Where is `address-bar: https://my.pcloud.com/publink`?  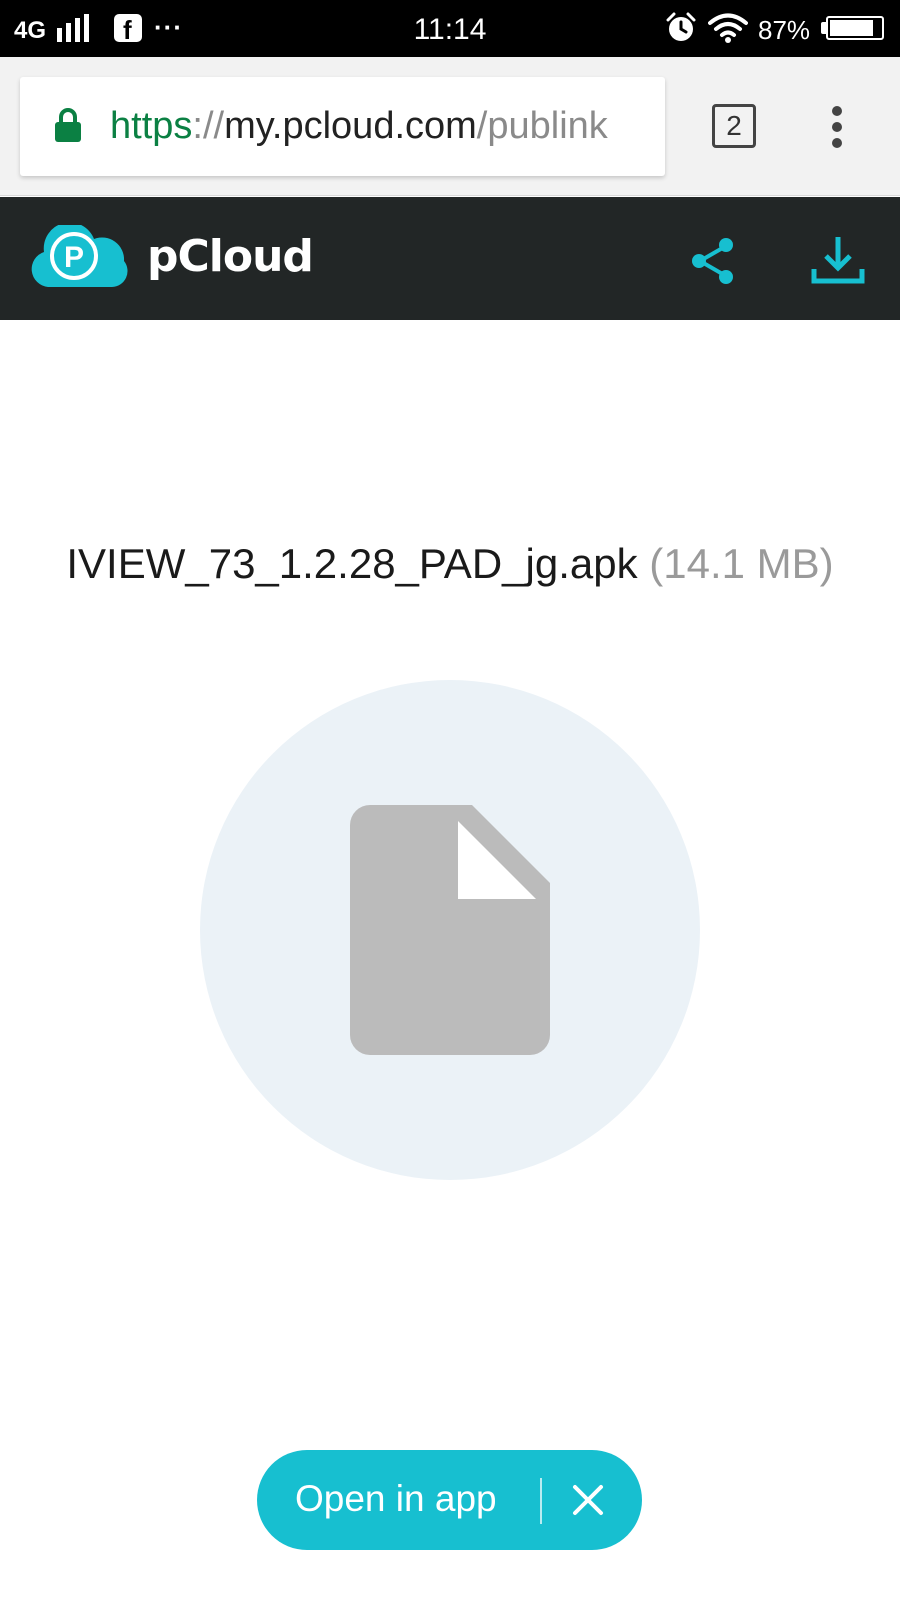 address-bar: https://my.pcloud.com/publink is located at coordinates (342, 126).